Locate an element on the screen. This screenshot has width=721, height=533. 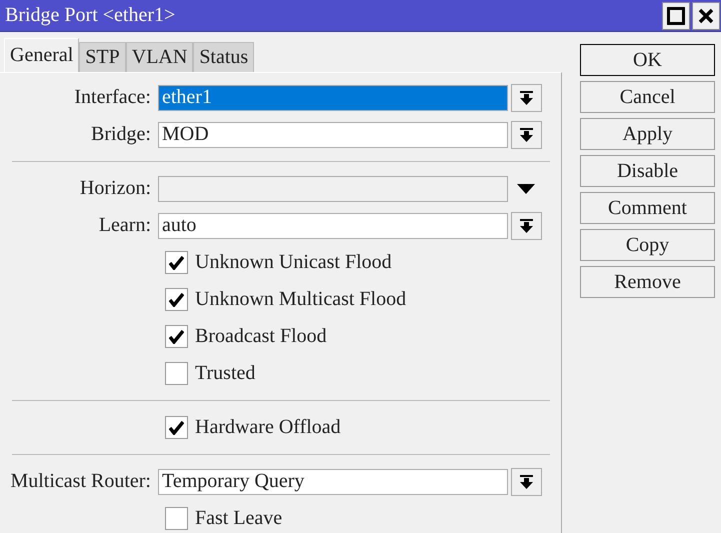
field-label: Horizon: is located at coordinates (115, 188).